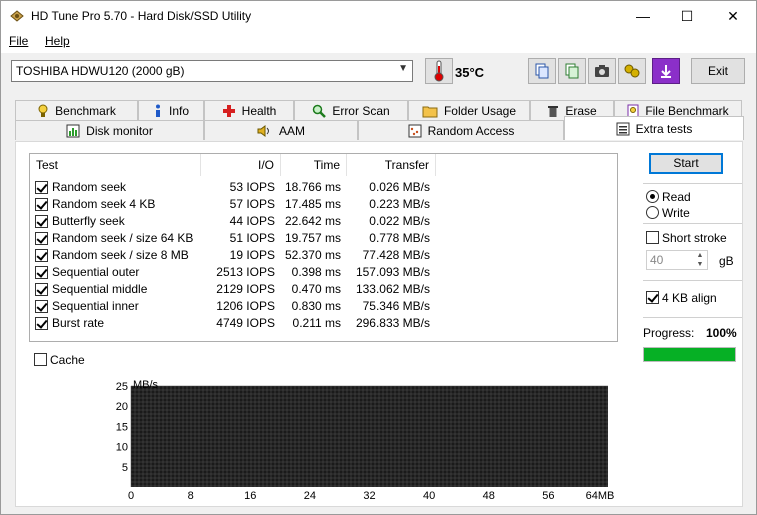 The image size is (757, 515). I want to click on minimize-button: —, so click(643, 16).